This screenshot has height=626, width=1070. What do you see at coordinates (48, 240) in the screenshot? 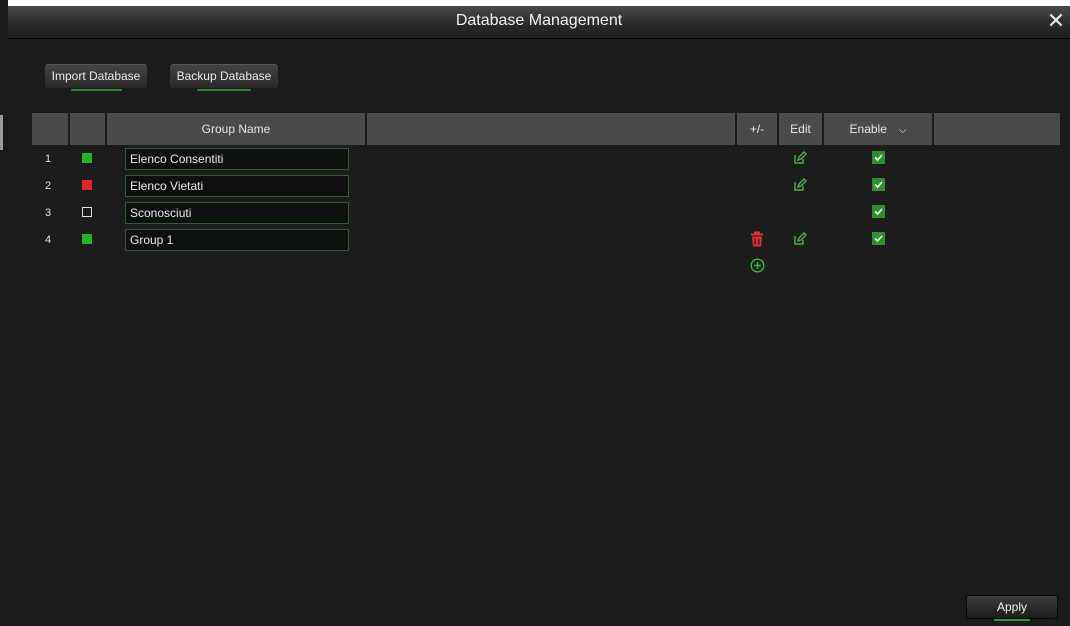
I see `row-index: 4` at bounding box center [48, 240].